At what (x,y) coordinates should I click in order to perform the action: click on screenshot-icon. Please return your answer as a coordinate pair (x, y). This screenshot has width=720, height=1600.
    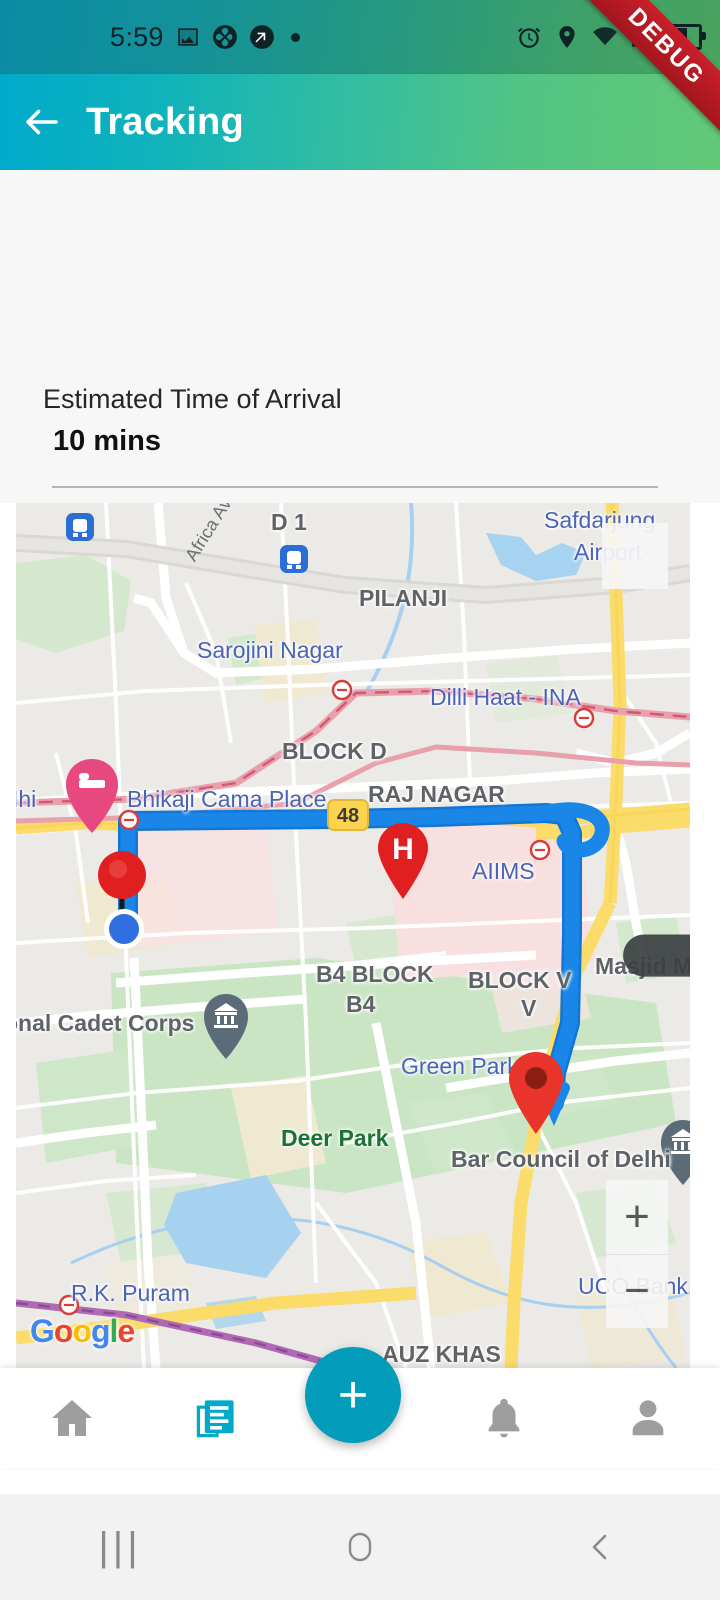
    Looking at the image, I should click on (261, 37).